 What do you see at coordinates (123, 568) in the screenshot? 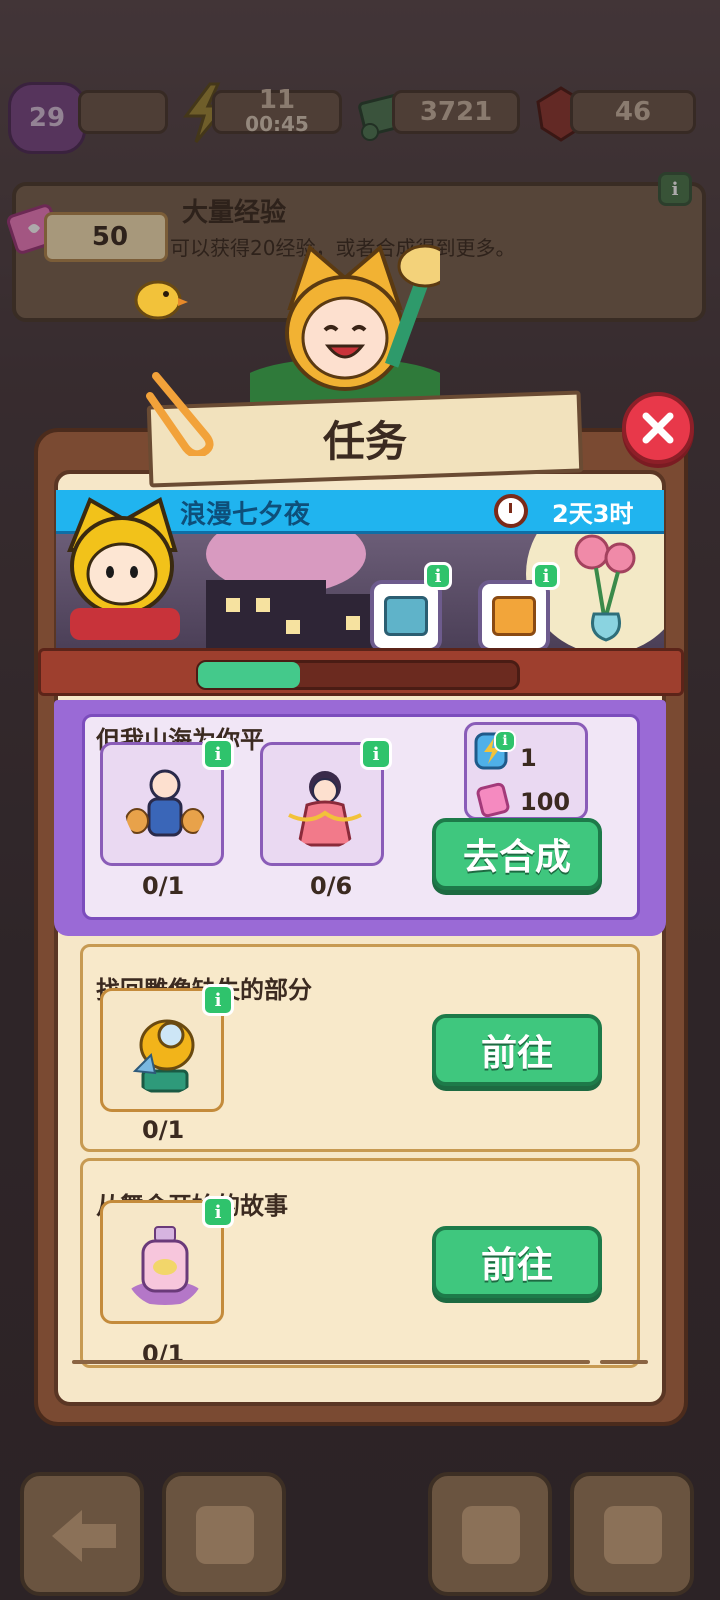
I see `event-hero-art` at bounding box center [123, 568].